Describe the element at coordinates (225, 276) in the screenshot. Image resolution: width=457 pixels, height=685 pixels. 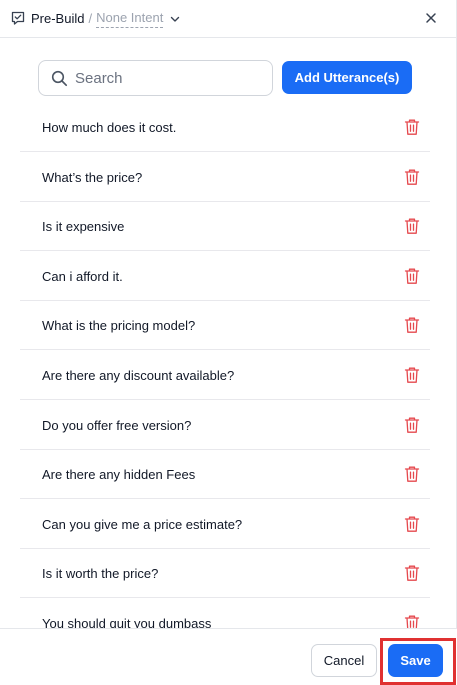
I see `utterance-row: Can i afford it.` at that location.